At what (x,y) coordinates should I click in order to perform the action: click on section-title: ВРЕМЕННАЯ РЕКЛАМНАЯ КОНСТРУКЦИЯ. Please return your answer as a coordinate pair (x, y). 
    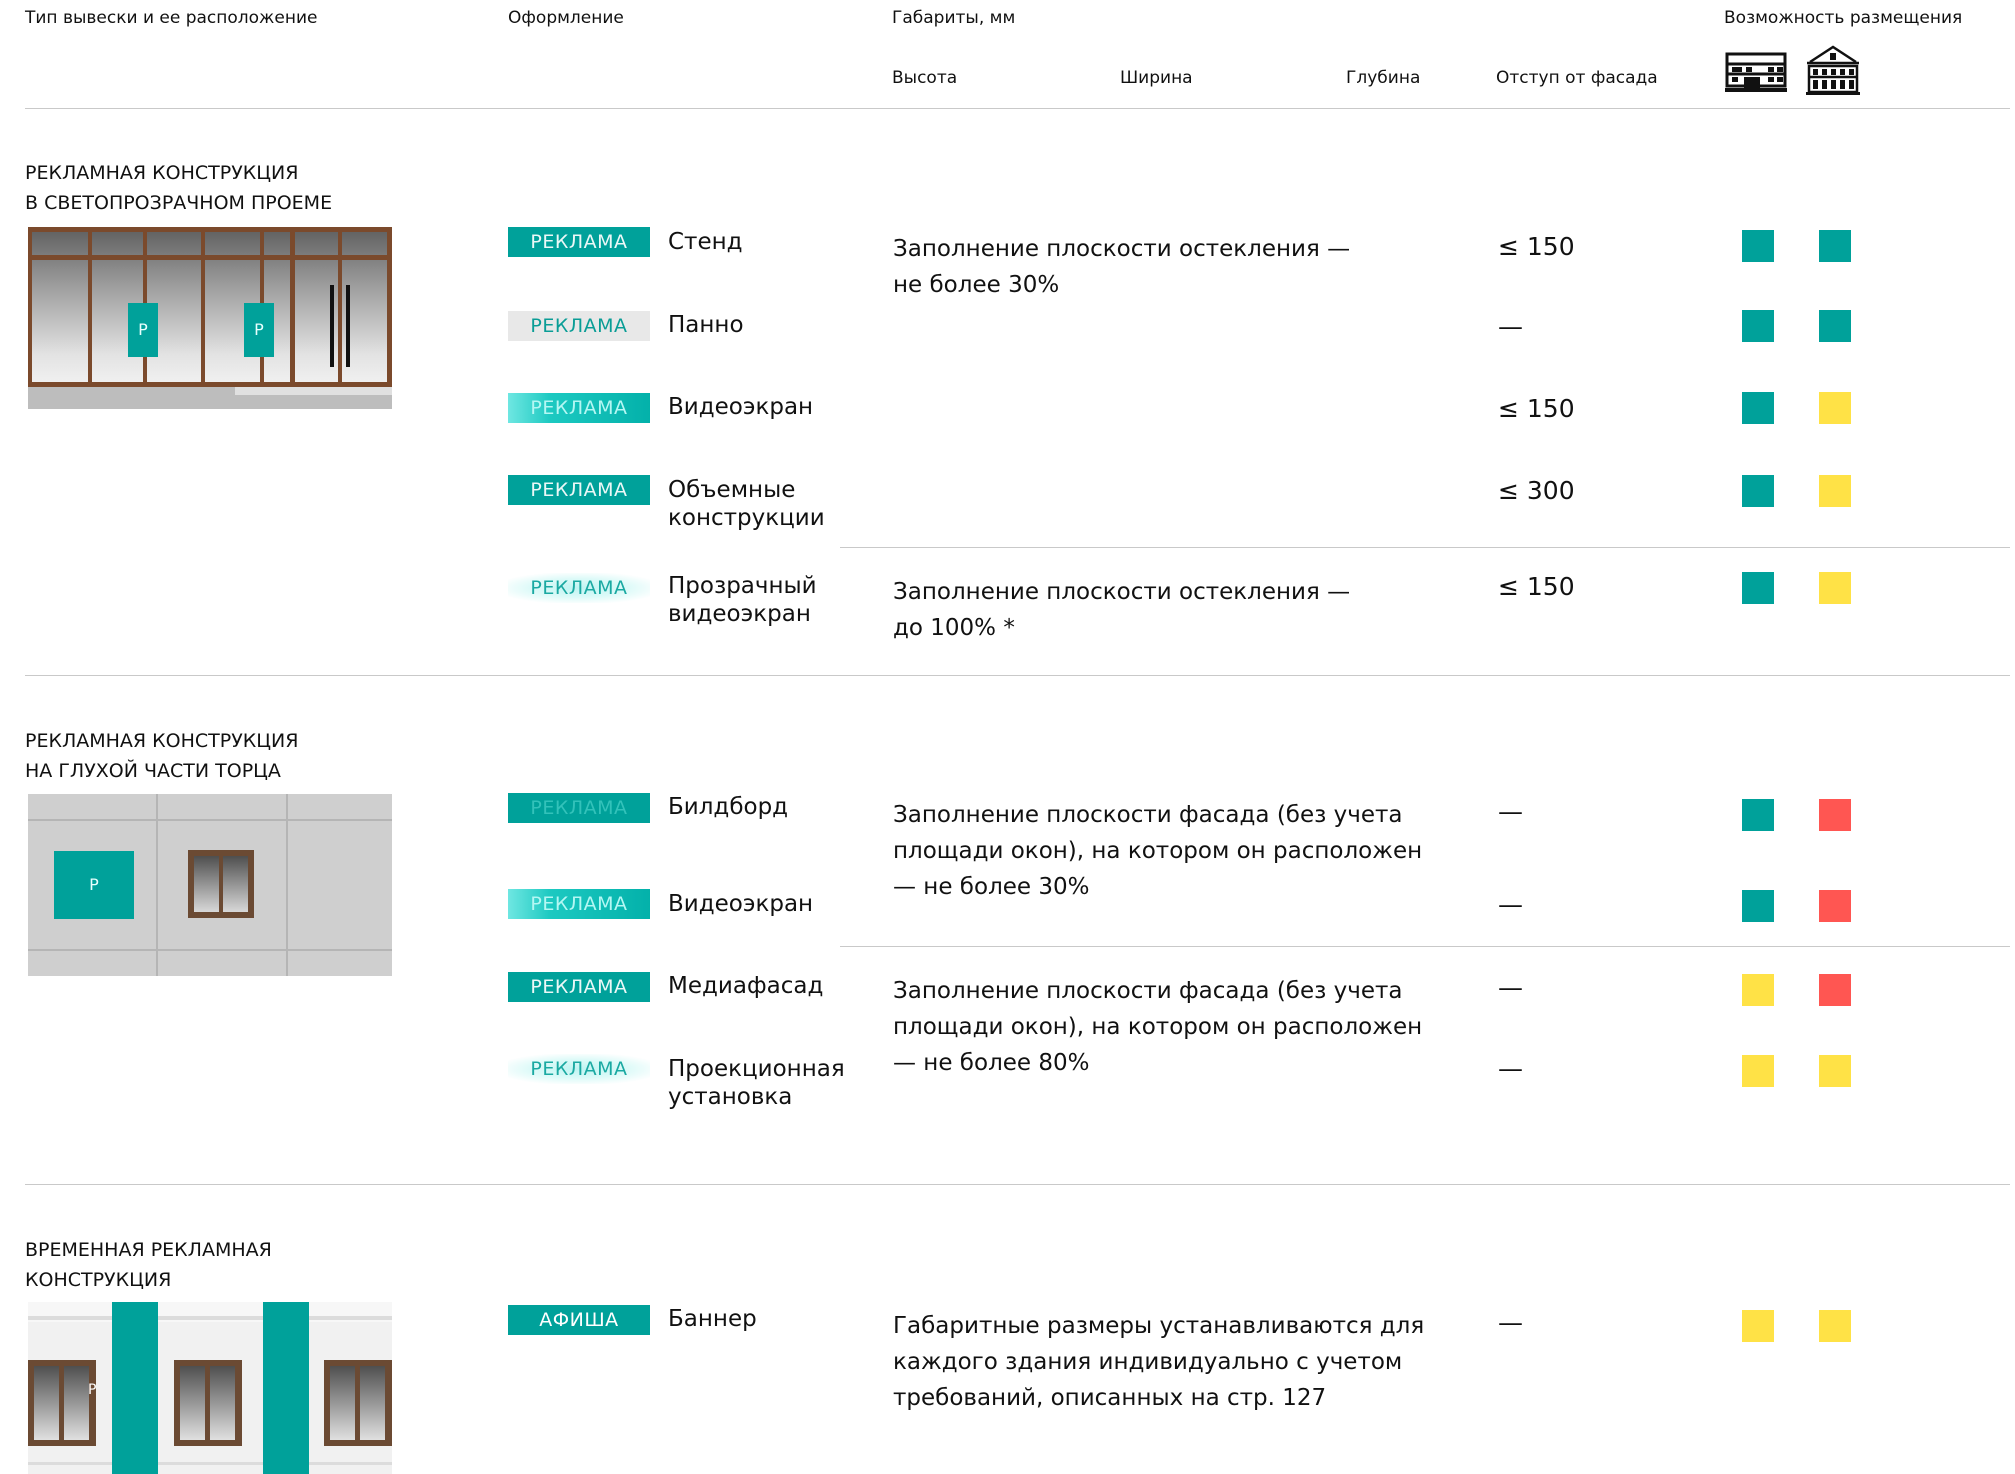
    Looking at the image, I should click on (148, 1265).